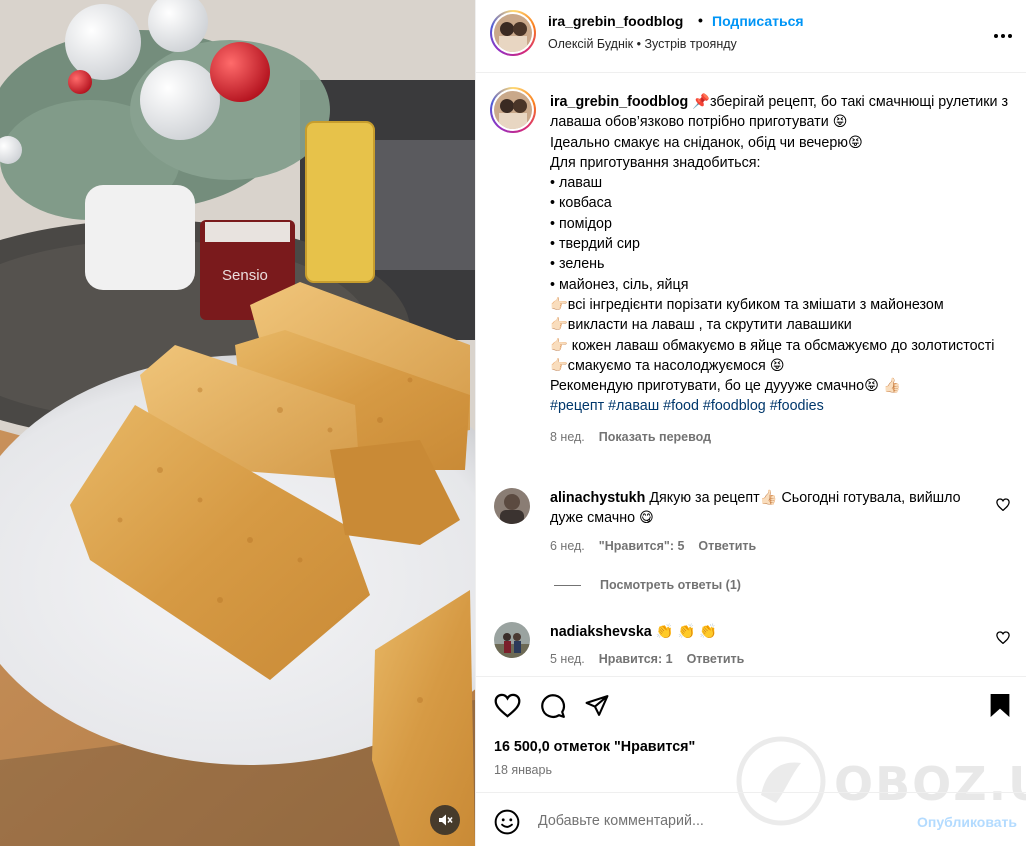 The height and width of the screenshot is (846, 1026). I want to click on comment-input, so click(718, 821).